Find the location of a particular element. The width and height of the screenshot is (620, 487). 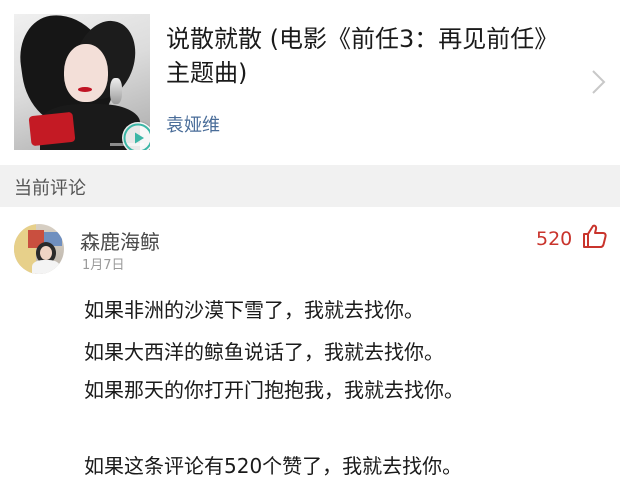

chevron-right-icon is located at coordinates (599, 82).